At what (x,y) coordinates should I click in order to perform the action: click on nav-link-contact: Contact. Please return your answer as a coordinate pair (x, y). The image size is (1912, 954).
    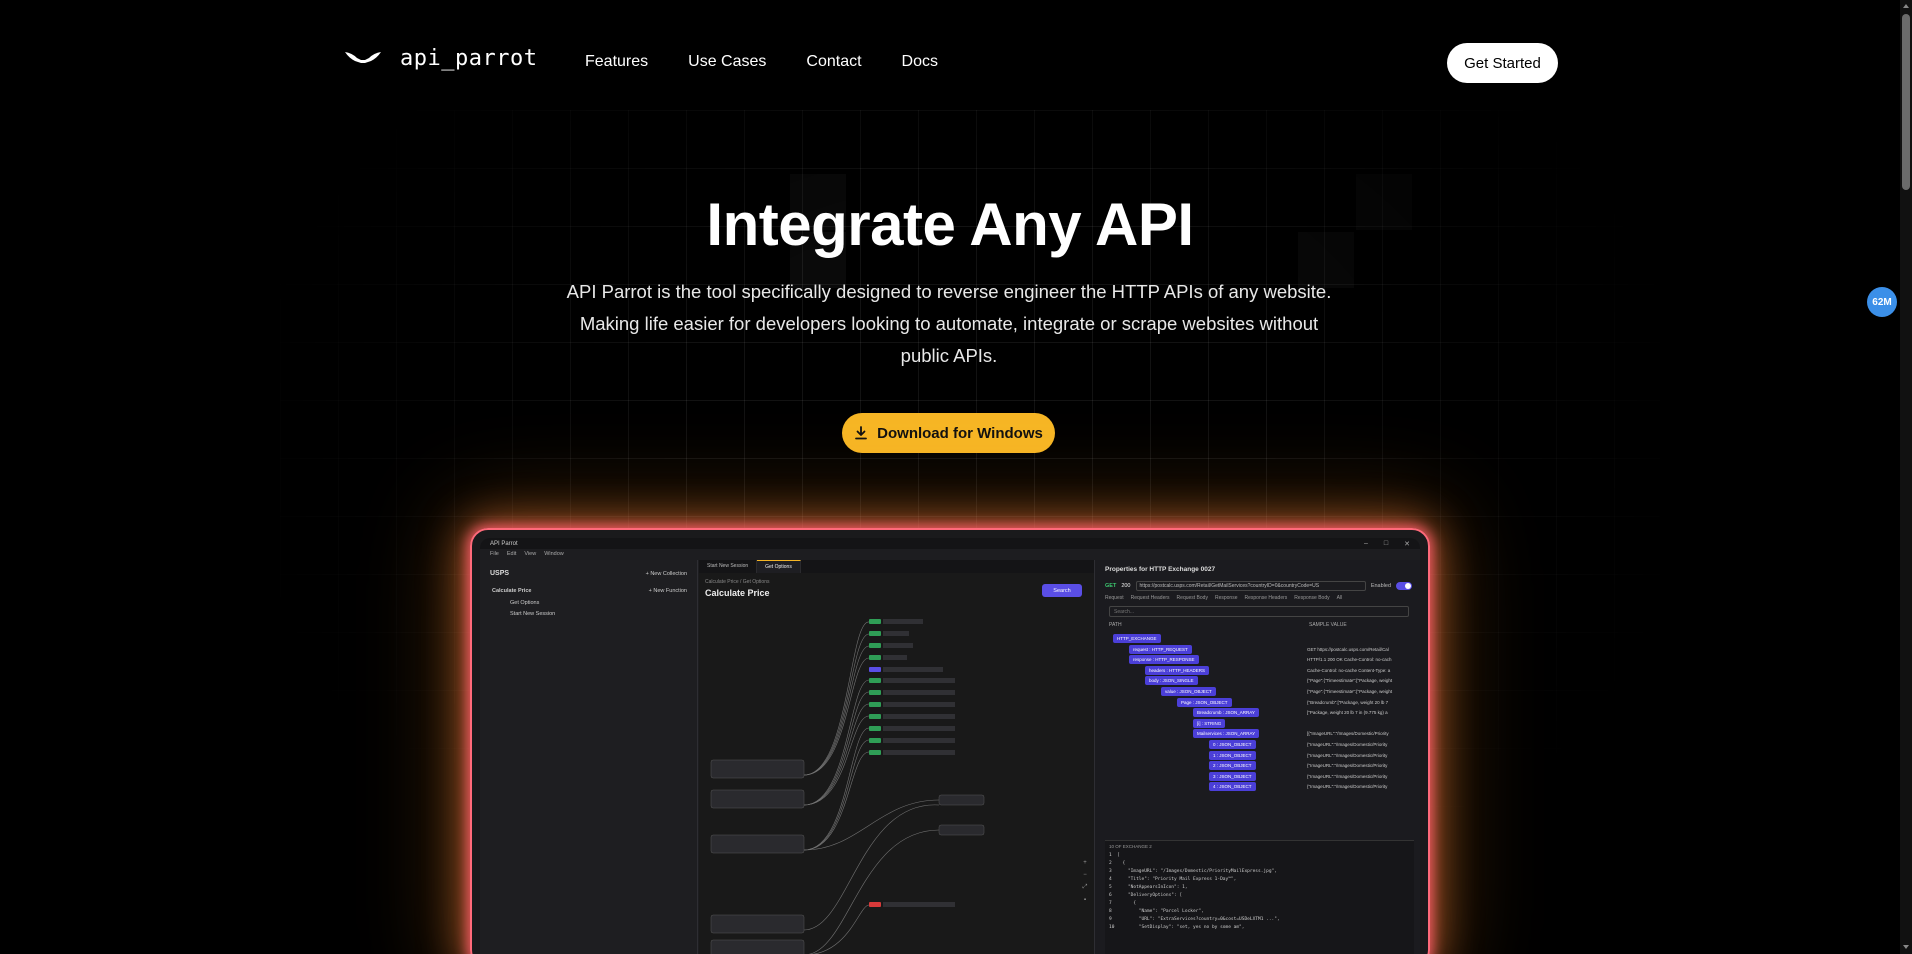
    Looking at the image, I should click on (833, 62).